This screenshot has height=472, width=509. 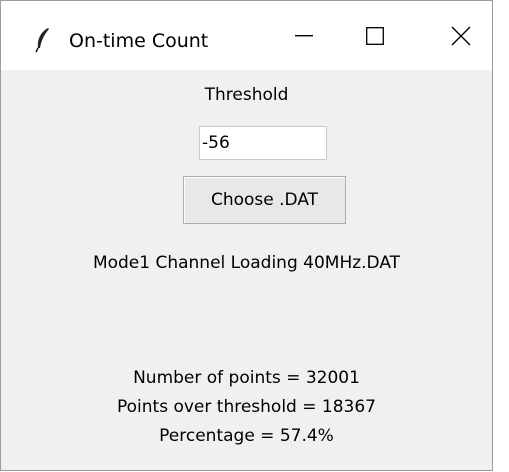 I want to click on close-icon, so click(x=461, y=35).